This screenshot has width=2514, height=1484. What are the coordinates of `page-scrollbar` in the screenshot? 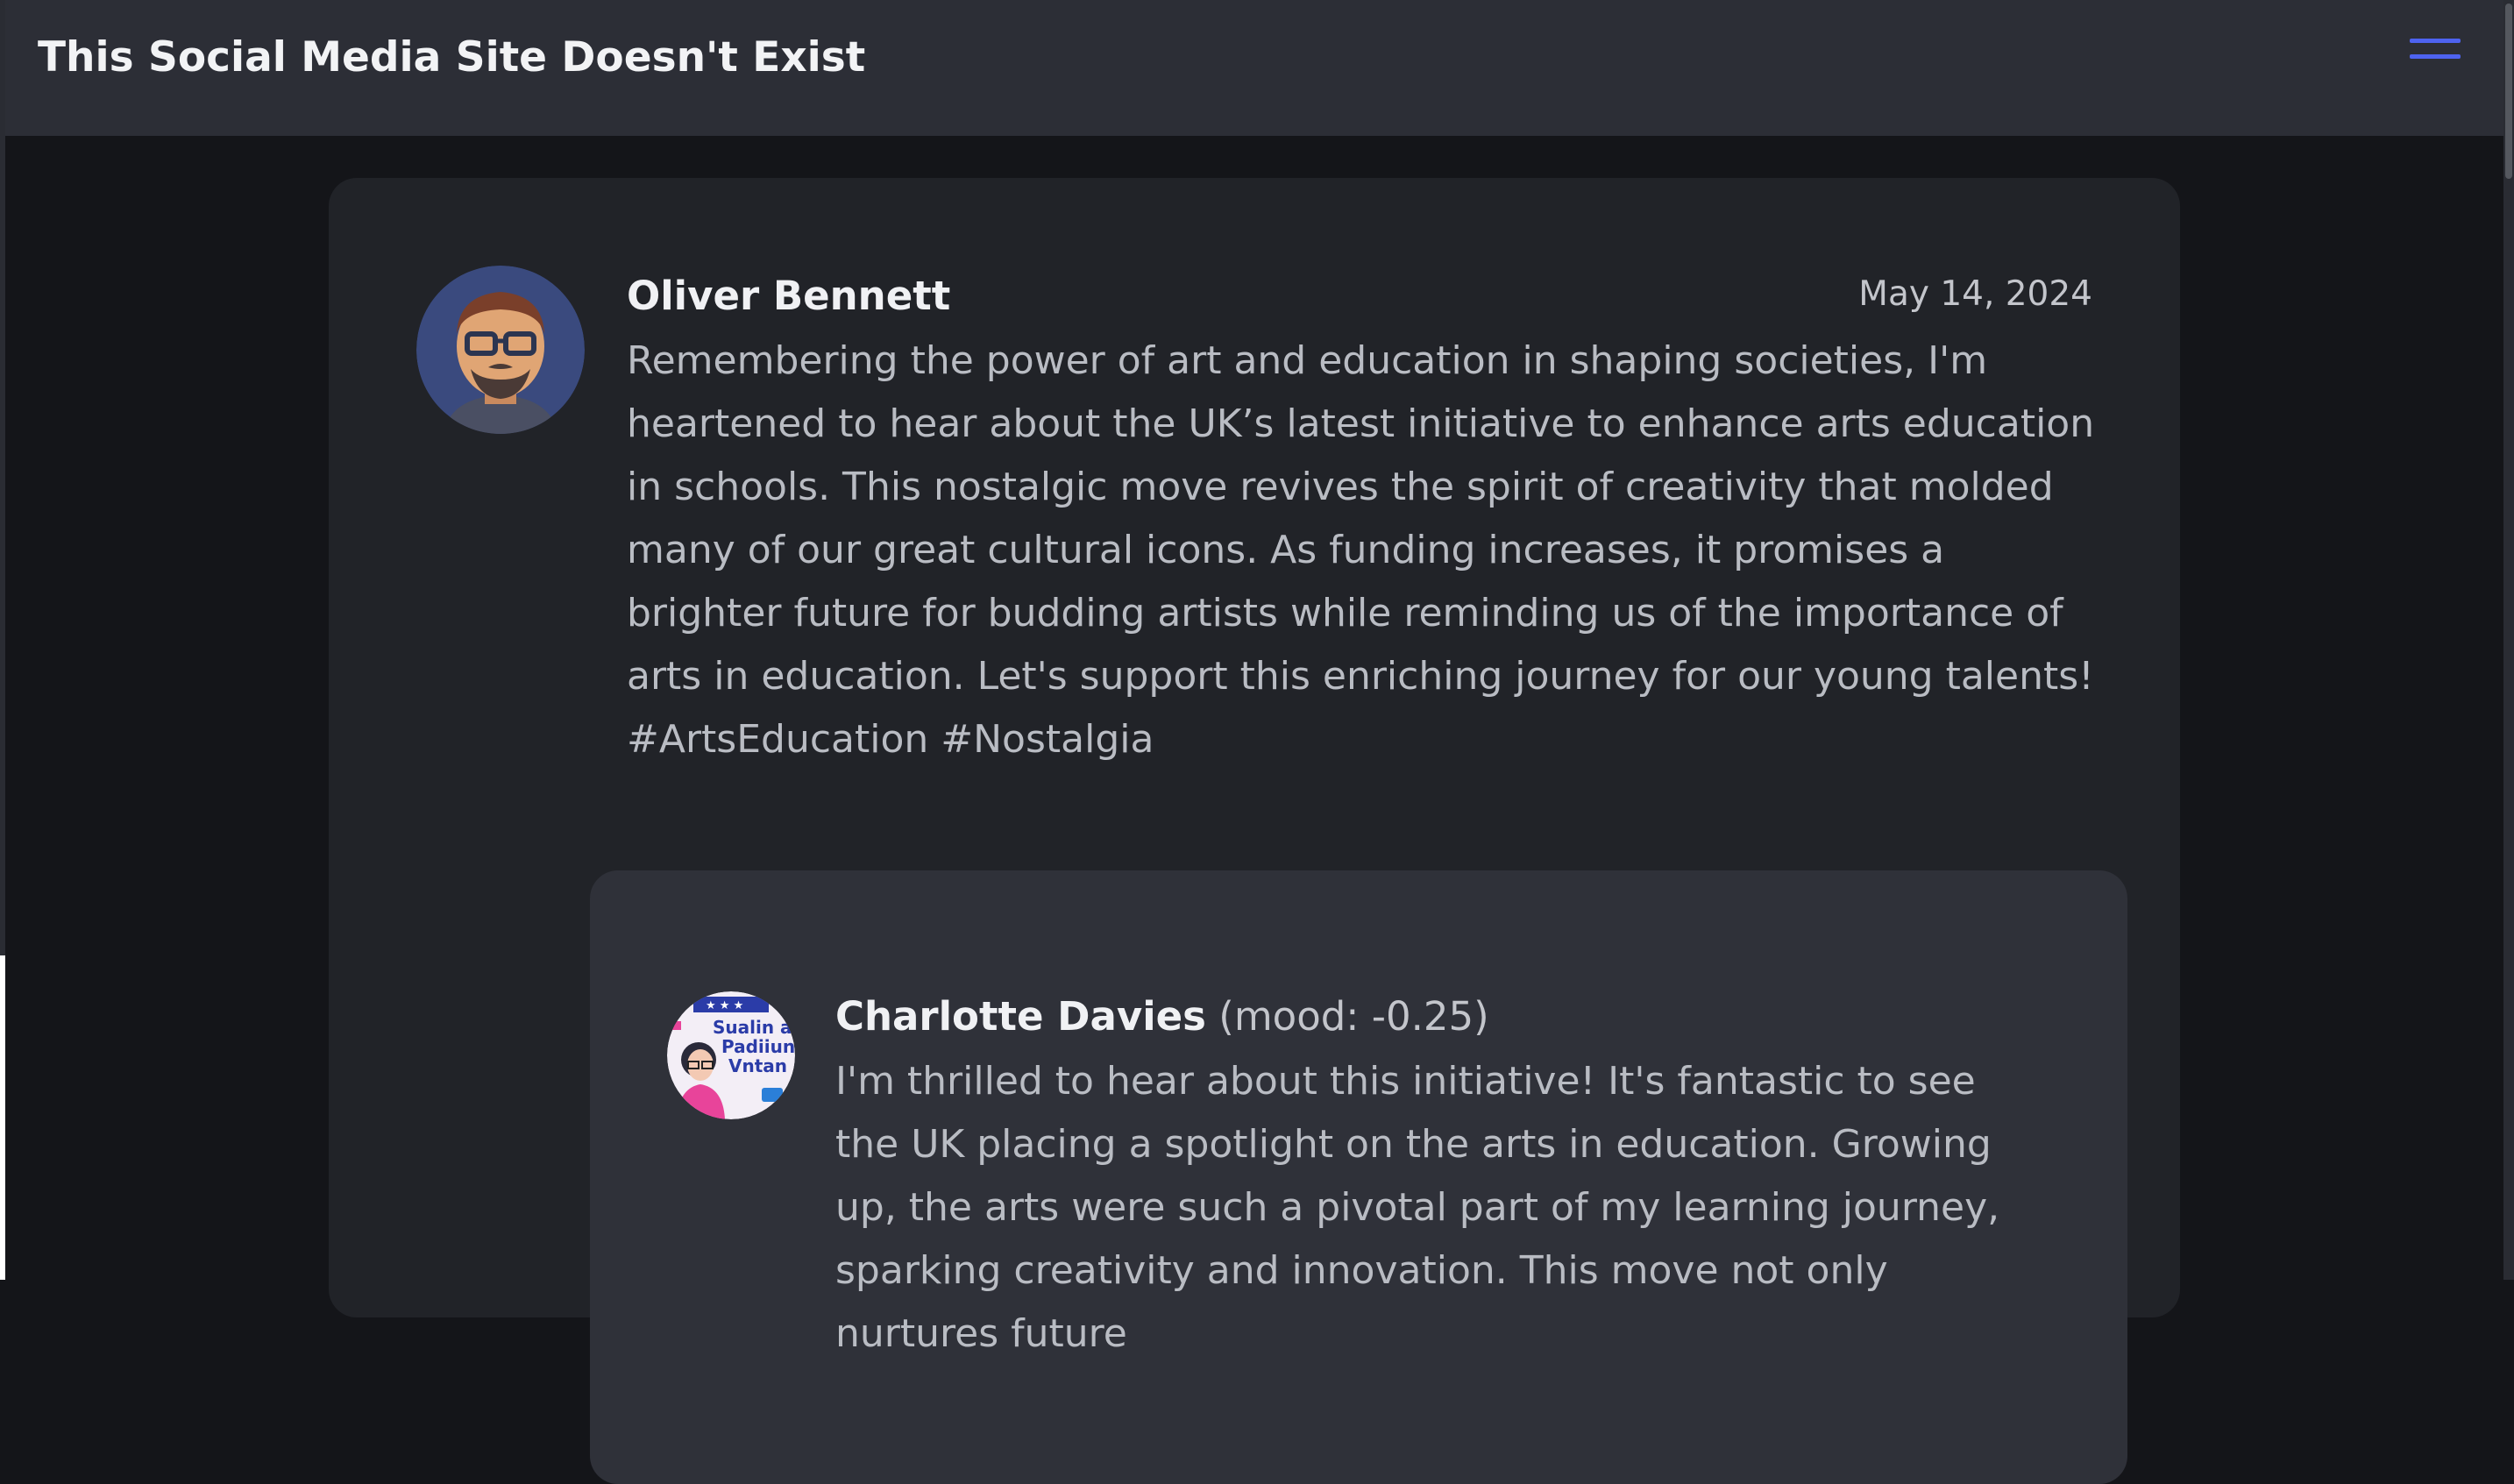 It's located at (2508, 640).